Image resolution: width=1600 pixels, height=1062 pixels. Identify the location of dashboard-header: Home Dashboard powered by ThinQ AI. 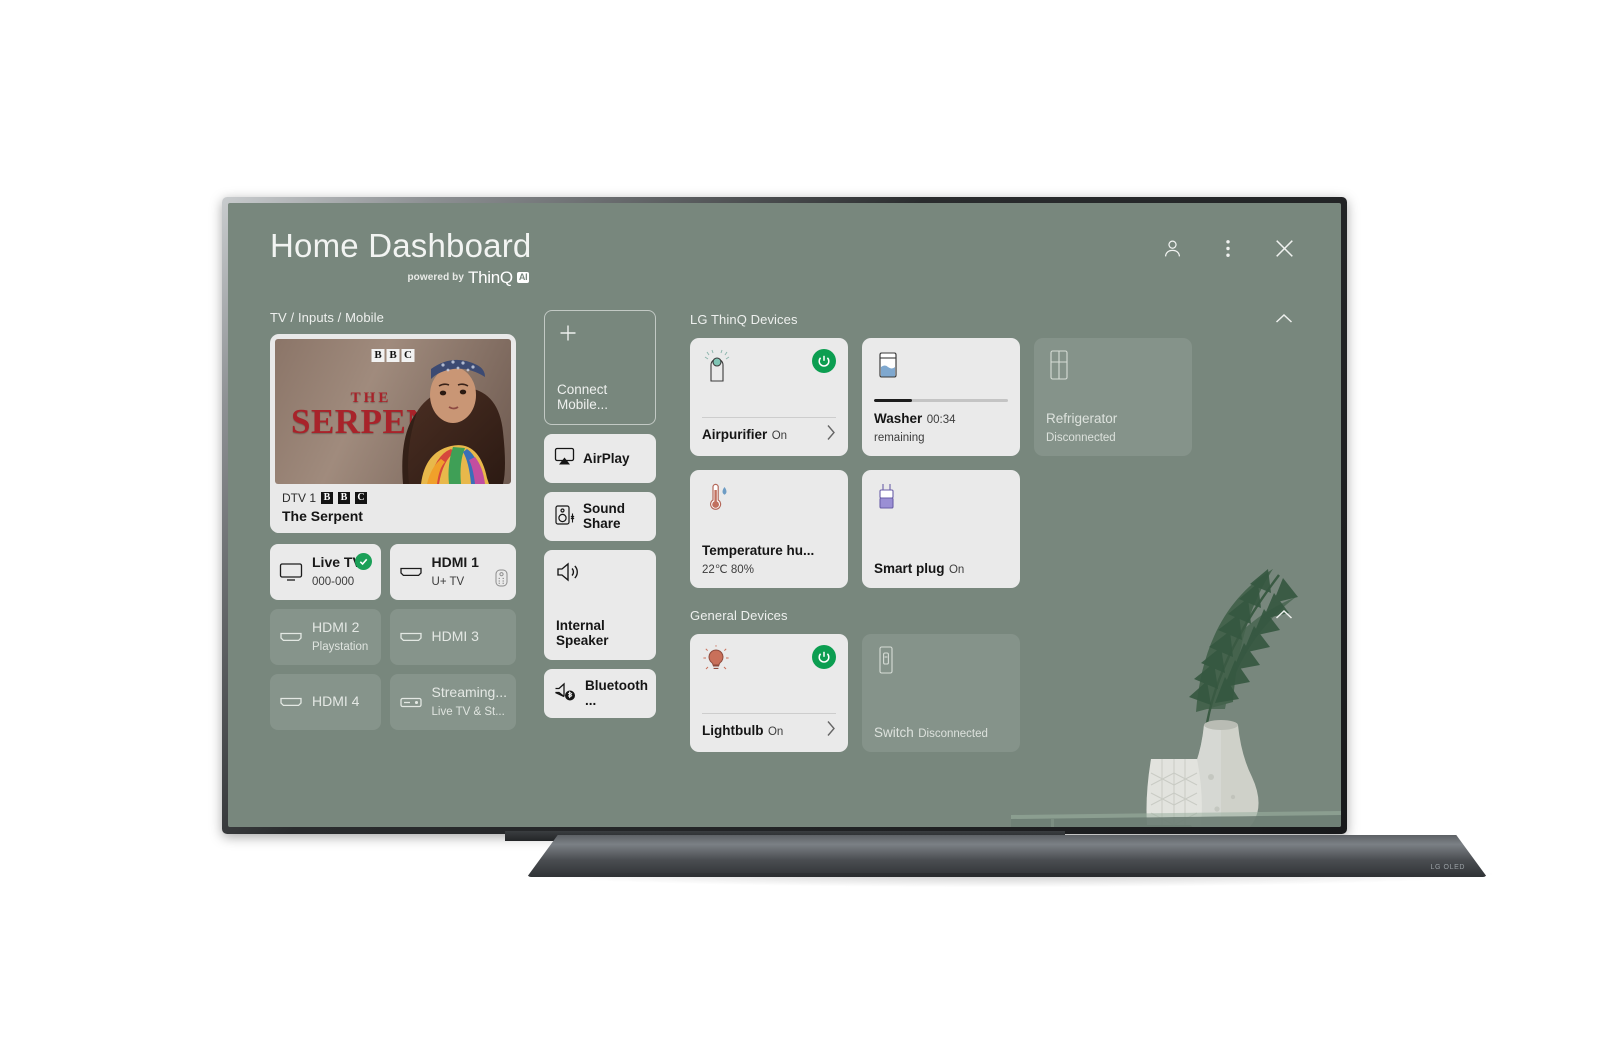
(783, 258).